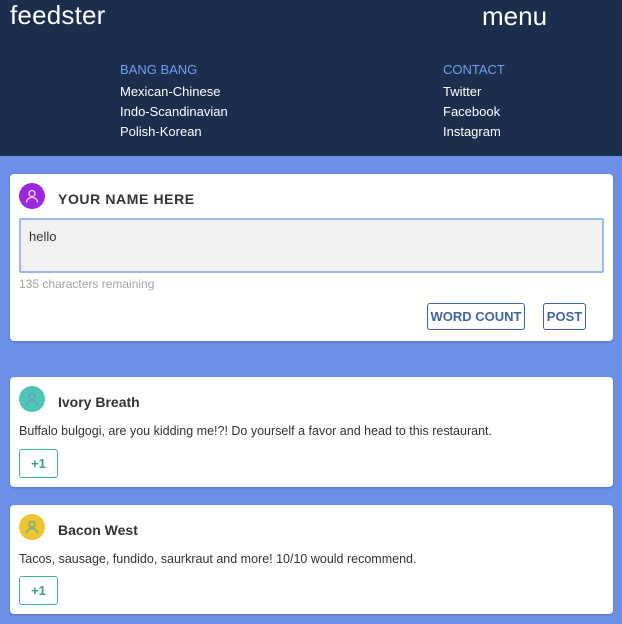 This screenshot has width=622, height=624. I want to click on post-author: Bacon West, so click(98, 530).